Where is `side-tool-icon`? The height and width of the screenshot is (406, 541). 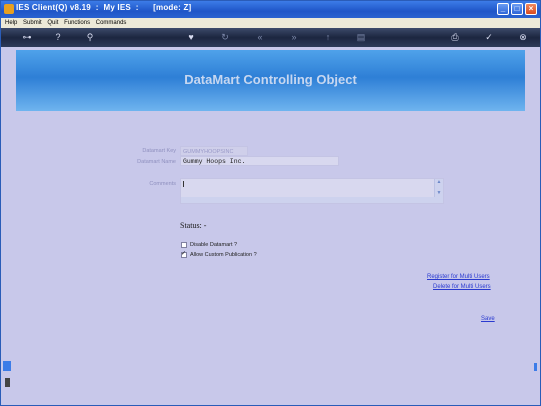
side-tool-icon is located at coordinates (7, 382).